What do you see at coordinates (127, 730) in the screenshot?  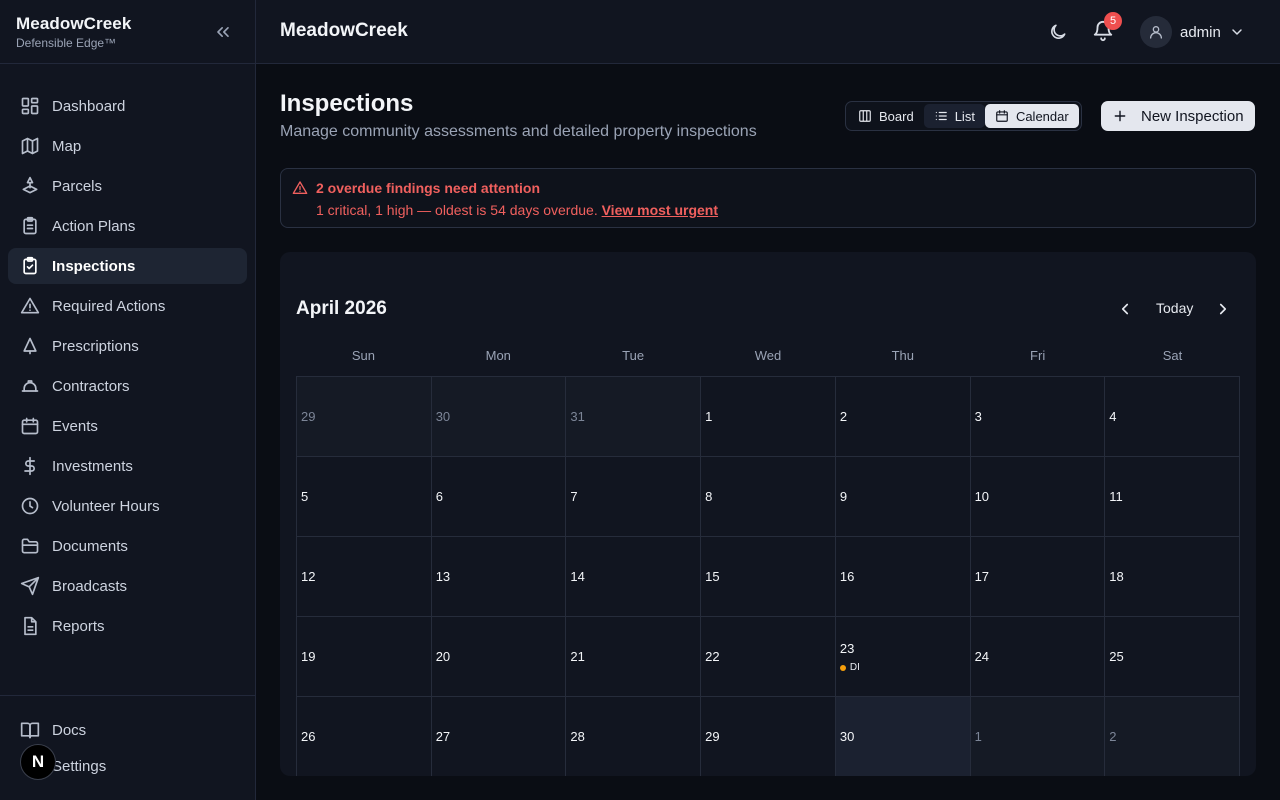 I see `sidebar-item-docs: Docs` at bounding box center [127, 730].